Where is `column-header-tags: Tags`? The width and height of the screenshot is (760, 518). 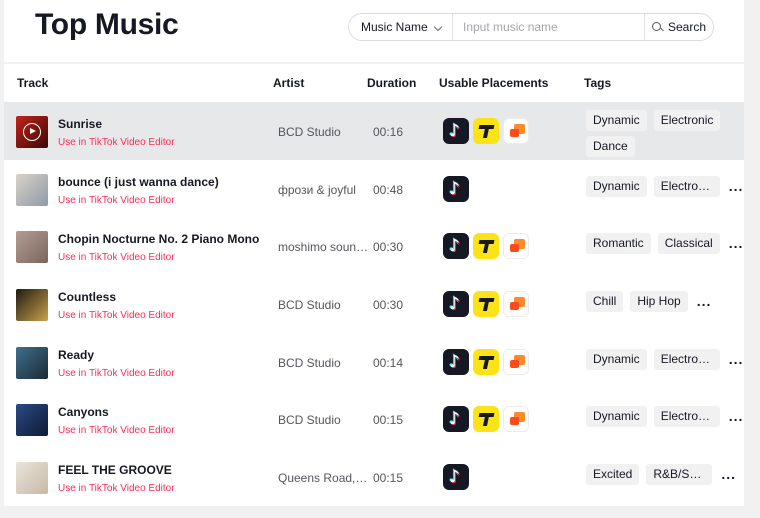 column-header-tags: Tags is located at coordinates (598, 83).